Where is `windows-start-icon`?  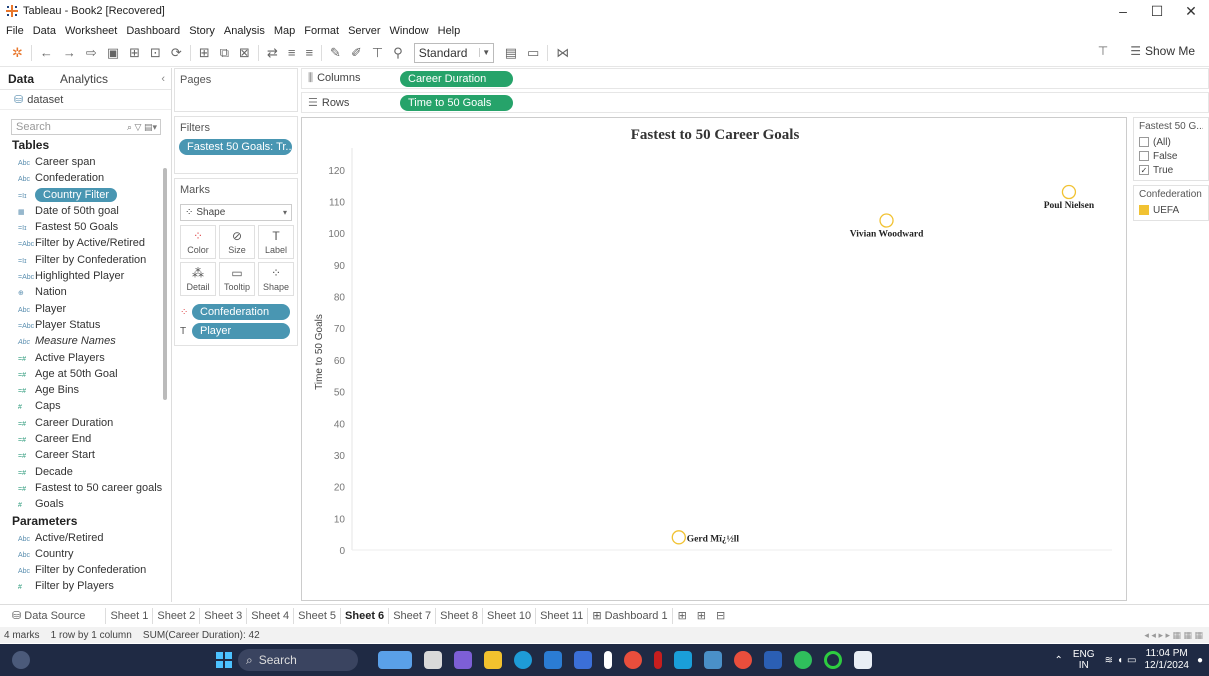
windows-start-icon is located at coordinates (224, 660).